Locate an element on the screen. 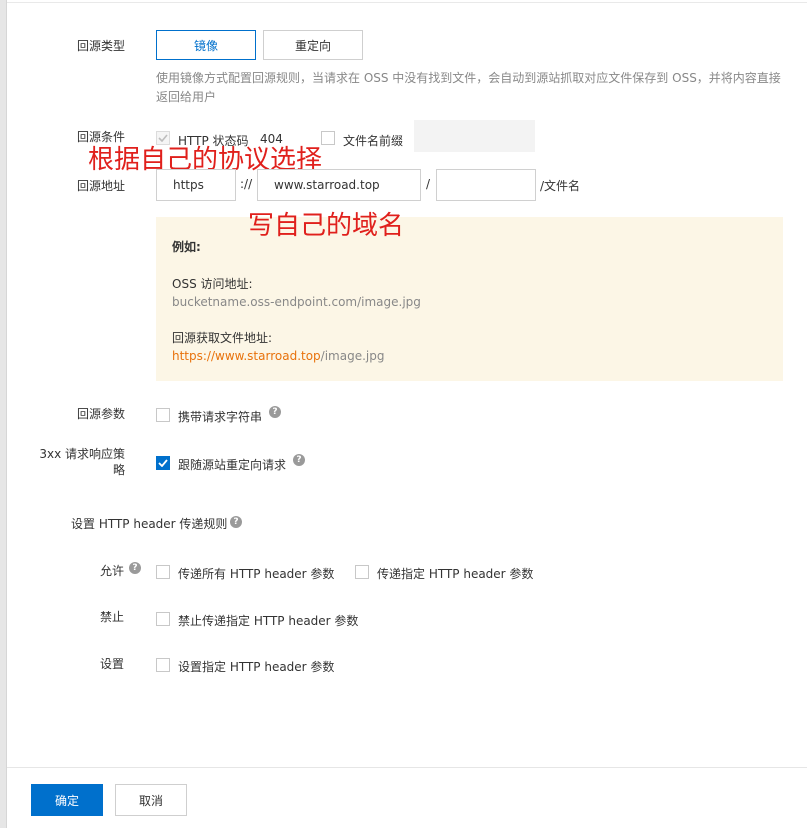 The width and height of the screenshot is (807, 828). header-rules-title: 设置 HTTP header 传递规则 is located at coordinates (149, 524).